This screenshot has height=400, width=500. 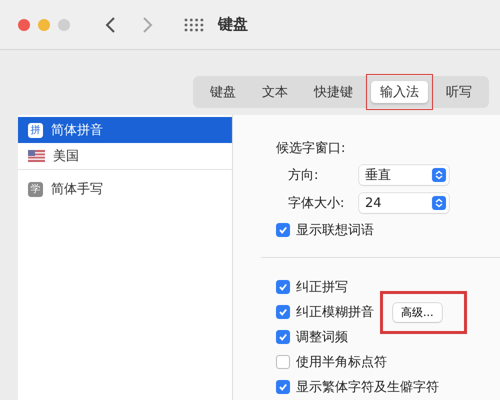 I want to click on checkbox: 使用半角标点符, so click(x=331, y=362).